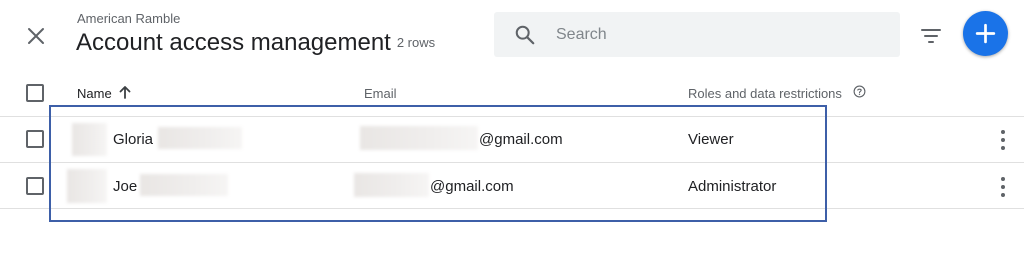  I want to click on filter-button, so click(931, 36).